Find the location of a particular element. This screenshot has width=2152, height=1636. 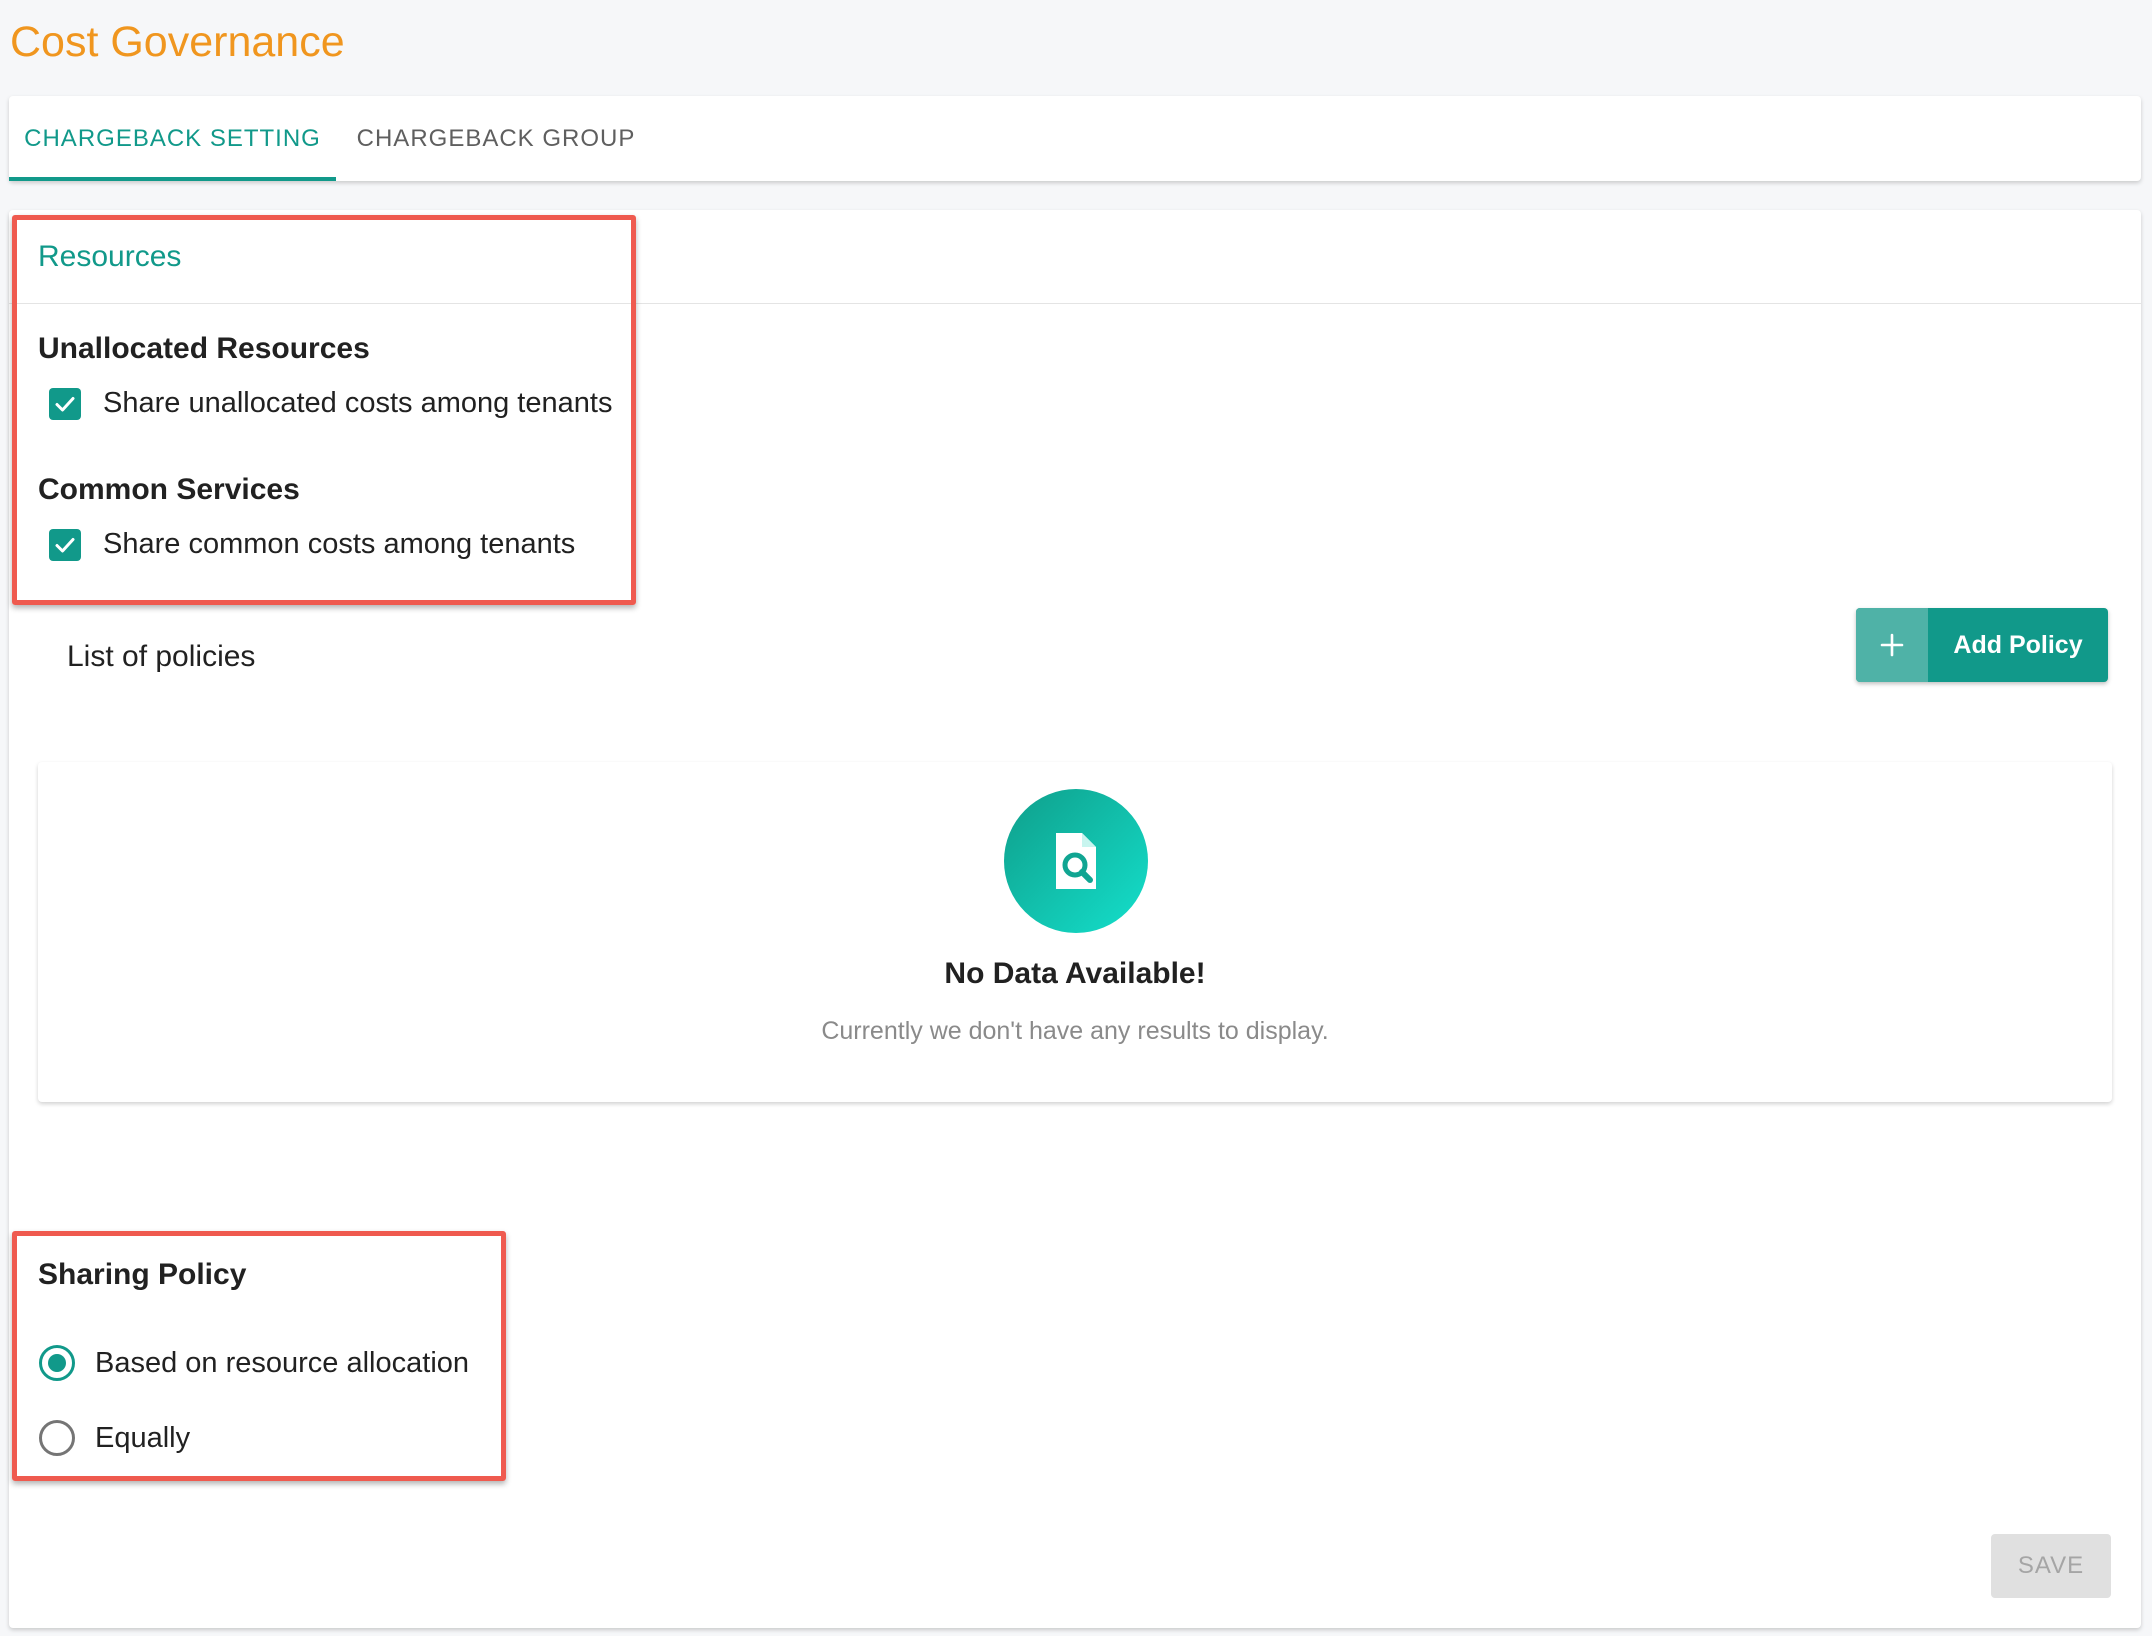

tab-label: CHARGEBACK SETTING is located at coordinates (172, 138).